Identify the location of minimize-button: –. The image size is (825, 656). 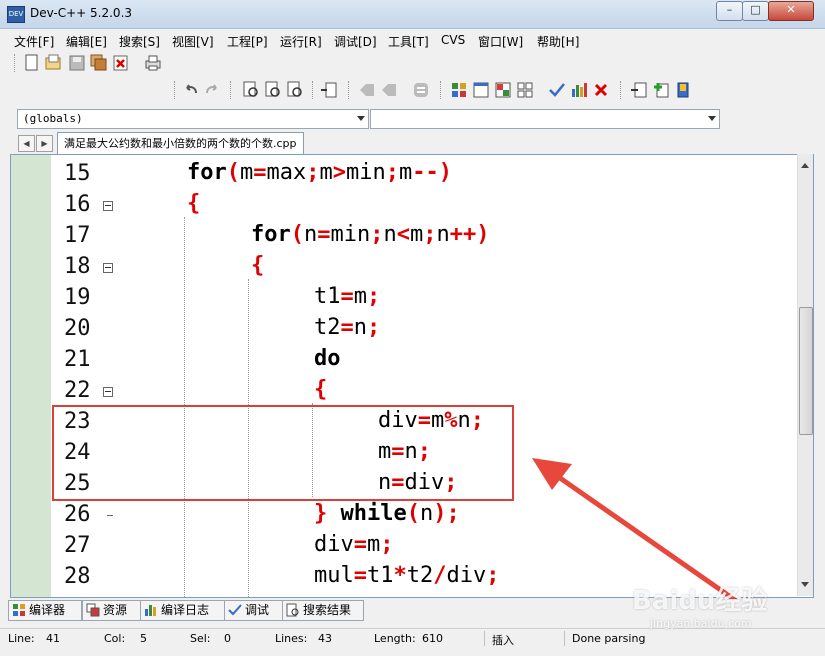
(729, 11).